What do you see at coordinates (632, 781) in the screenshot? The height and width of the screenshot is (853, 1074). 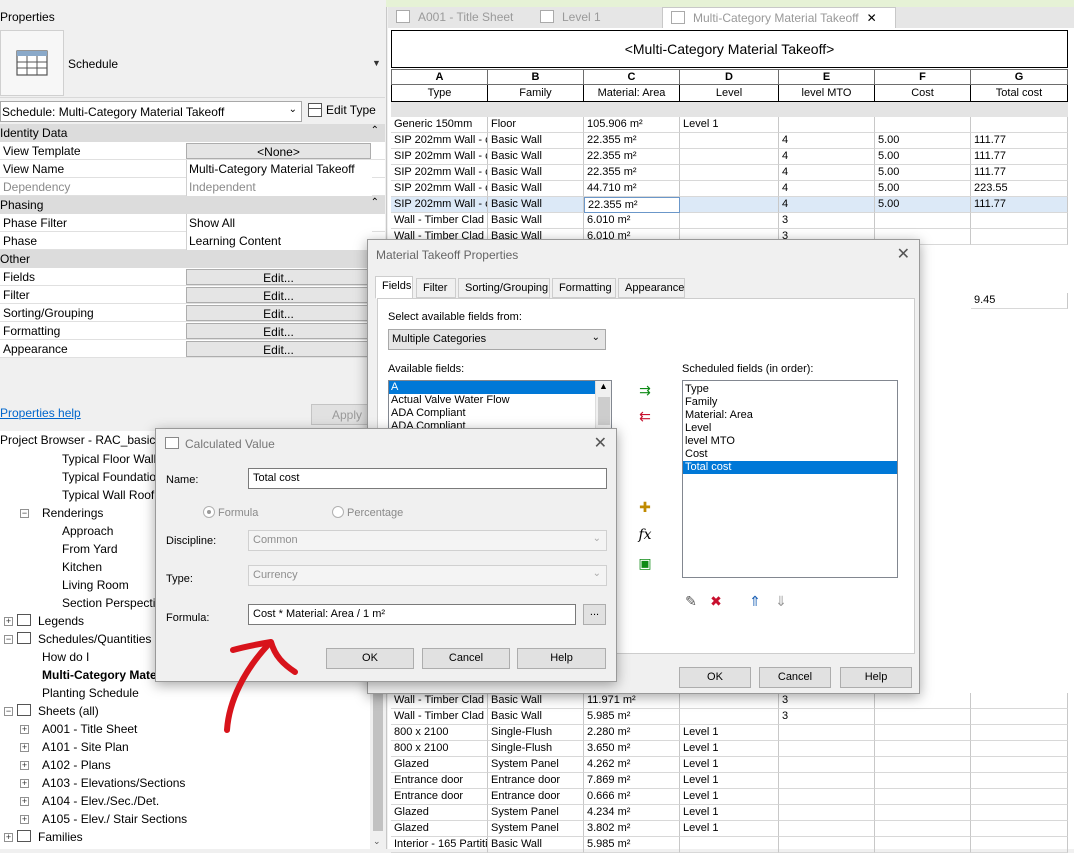 I see `table-cell: 7.869 m²` at bounding box center [632, 781].